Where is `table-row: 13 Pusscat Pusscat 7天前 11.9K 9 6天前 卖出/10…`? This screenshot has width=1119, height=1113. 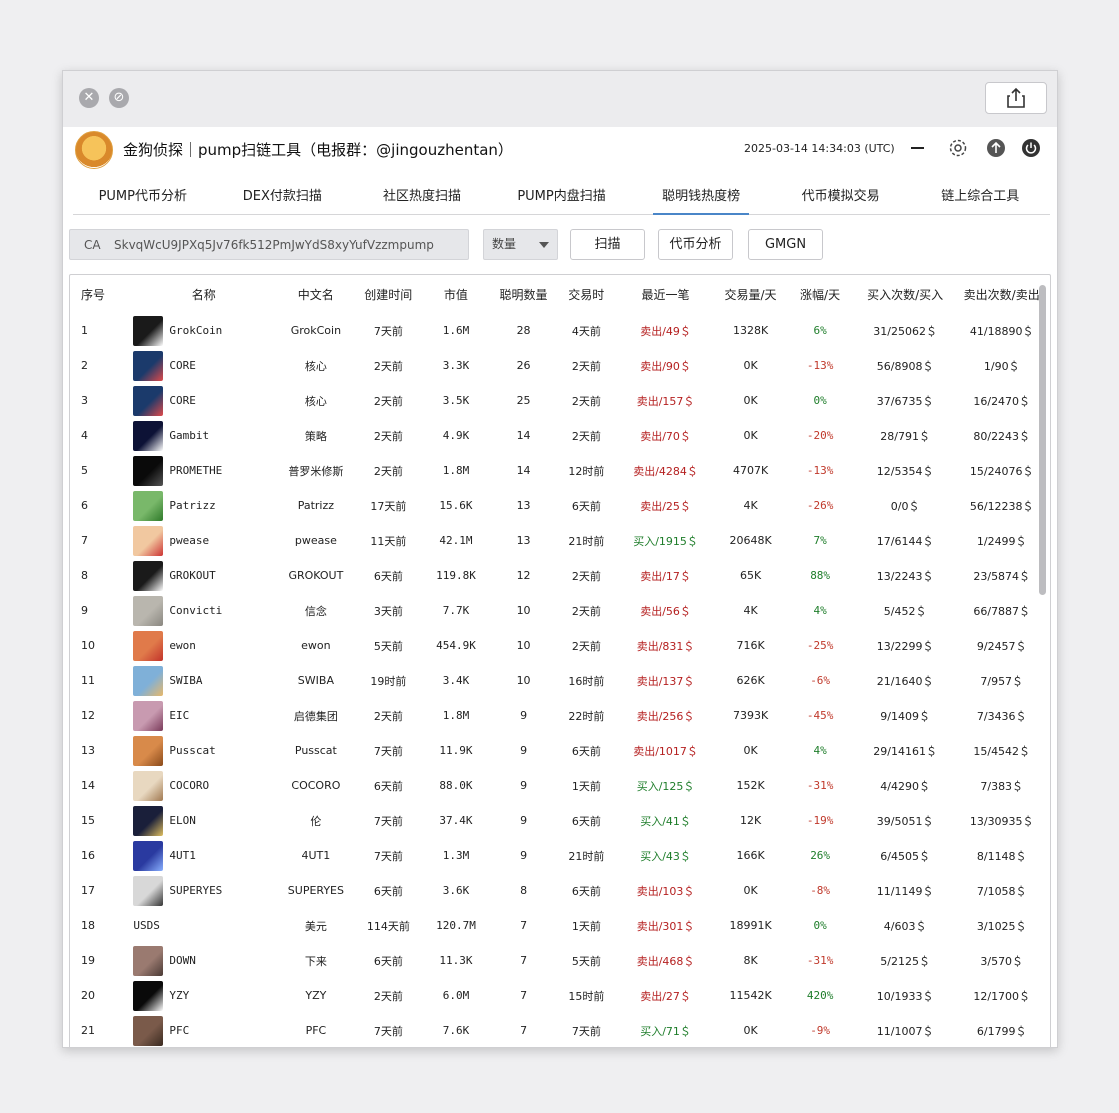
table-row: 13 Pusscat Pusscat 7天前 11.9K 9 6天前 卖出/10… is located at coordinates (560, 750).